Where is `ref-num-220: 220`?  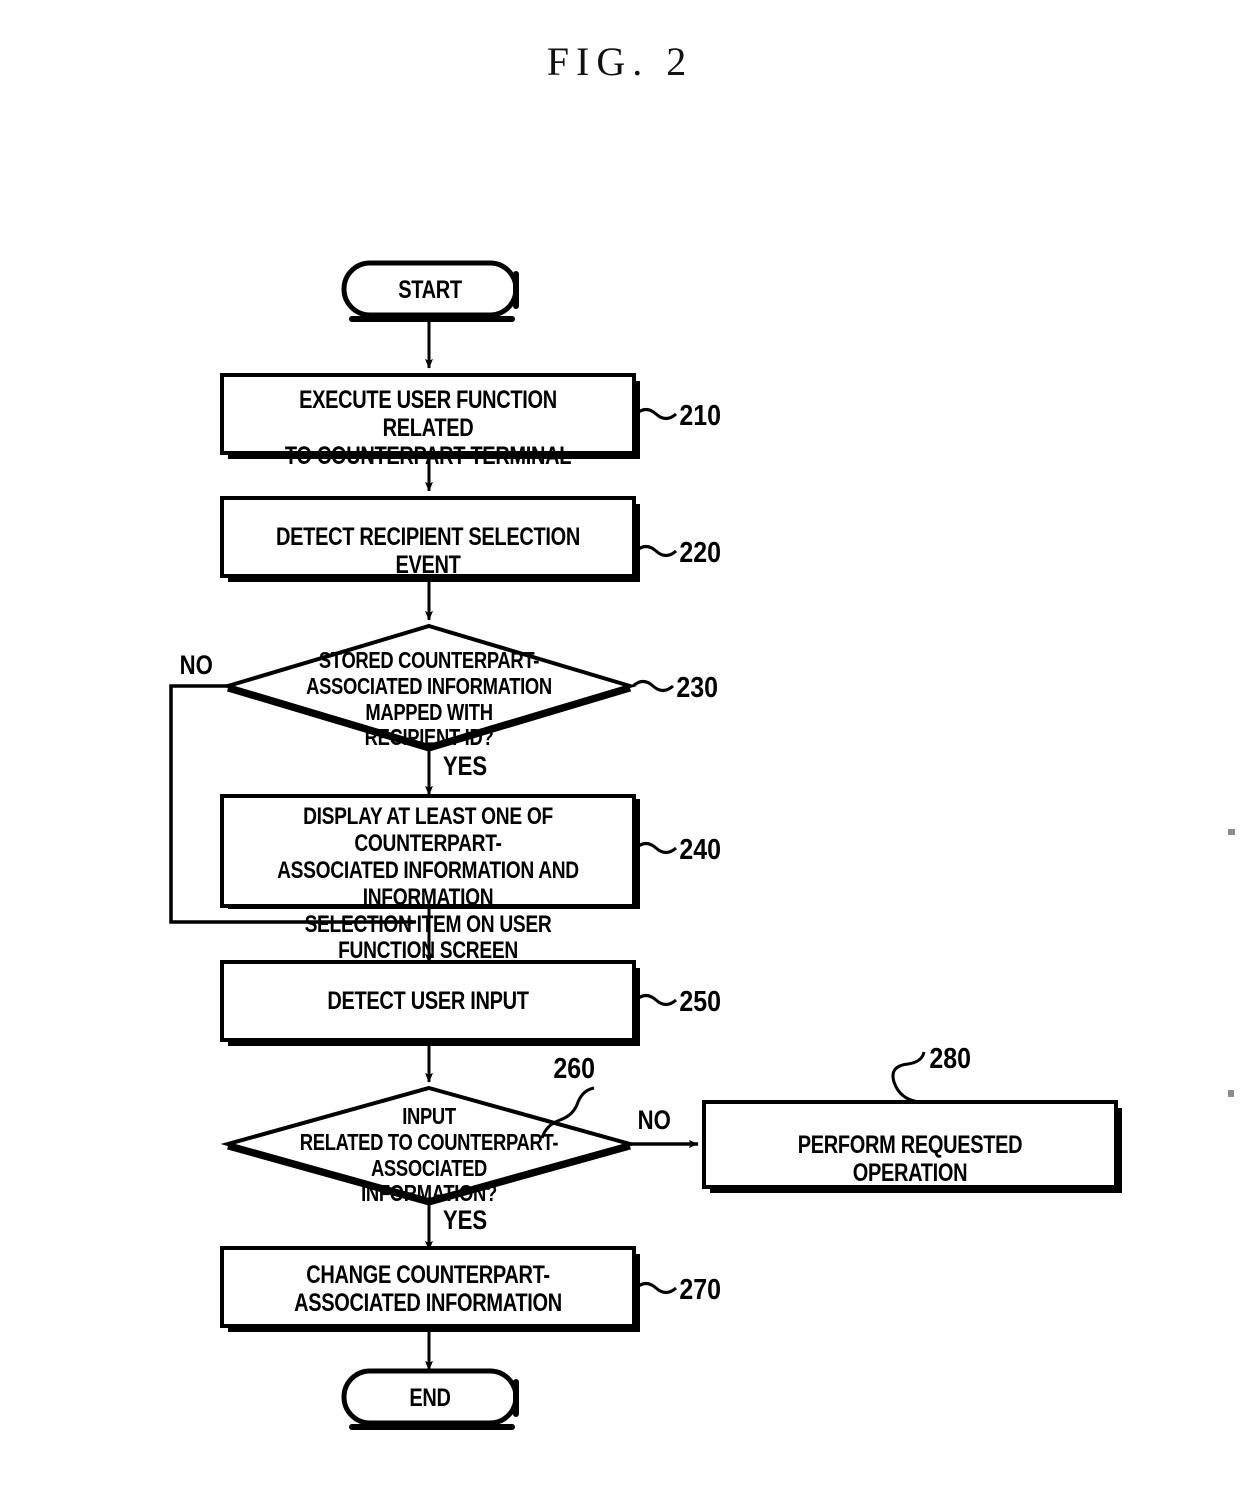
ref-num-220: 220 is located at coordinates (700, 553).